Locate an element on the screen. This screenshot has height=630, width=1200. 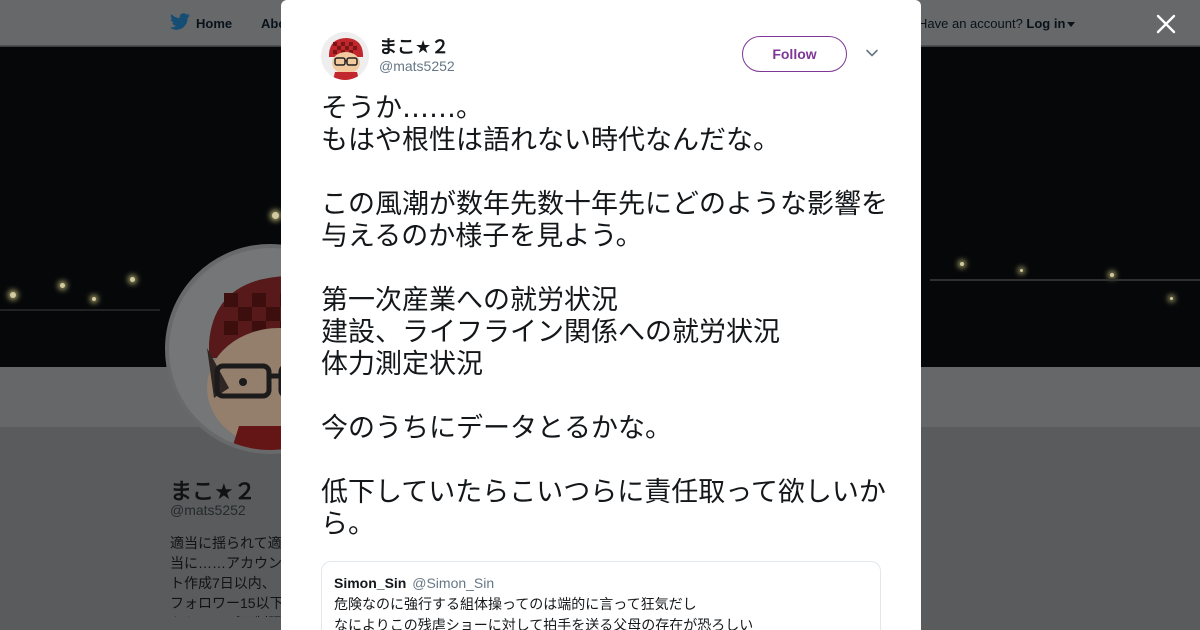
tweet-paragraph: 今のうちにデータとるかな。 is located at coordinates (496, 428).